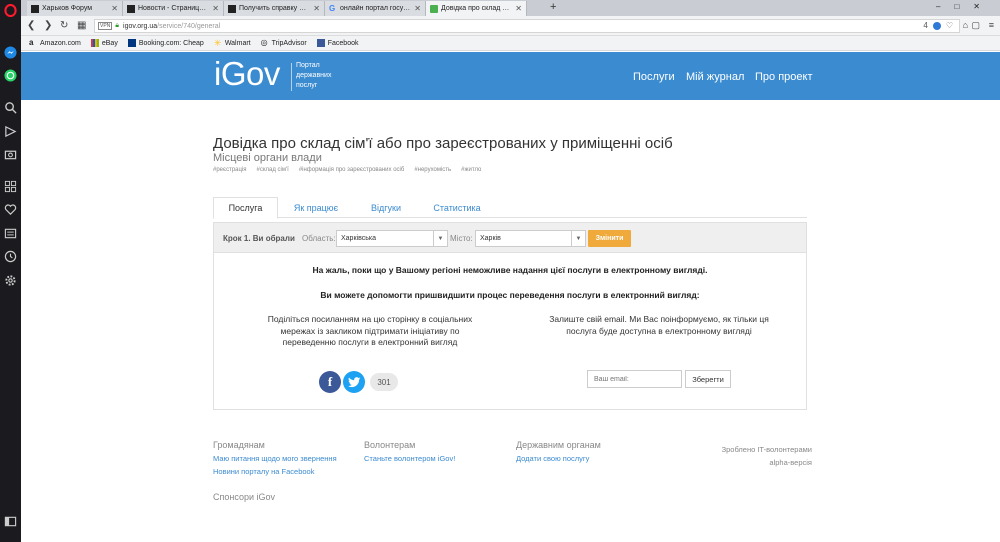 The height and width of the screenshot is (542, 1000). I want to click on new-tab-button: +, so click(553, 7).